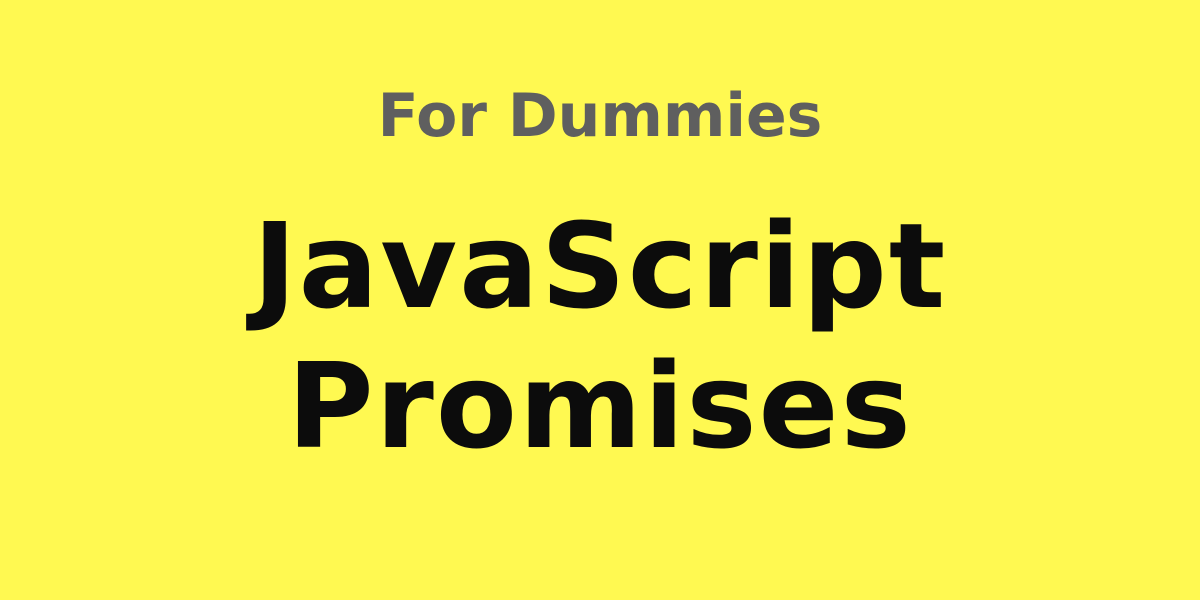  What do you see at coordinates (600, 116) in the screenshot?
I see `subtitle: For Dummies` at bounding box center [600, 116].